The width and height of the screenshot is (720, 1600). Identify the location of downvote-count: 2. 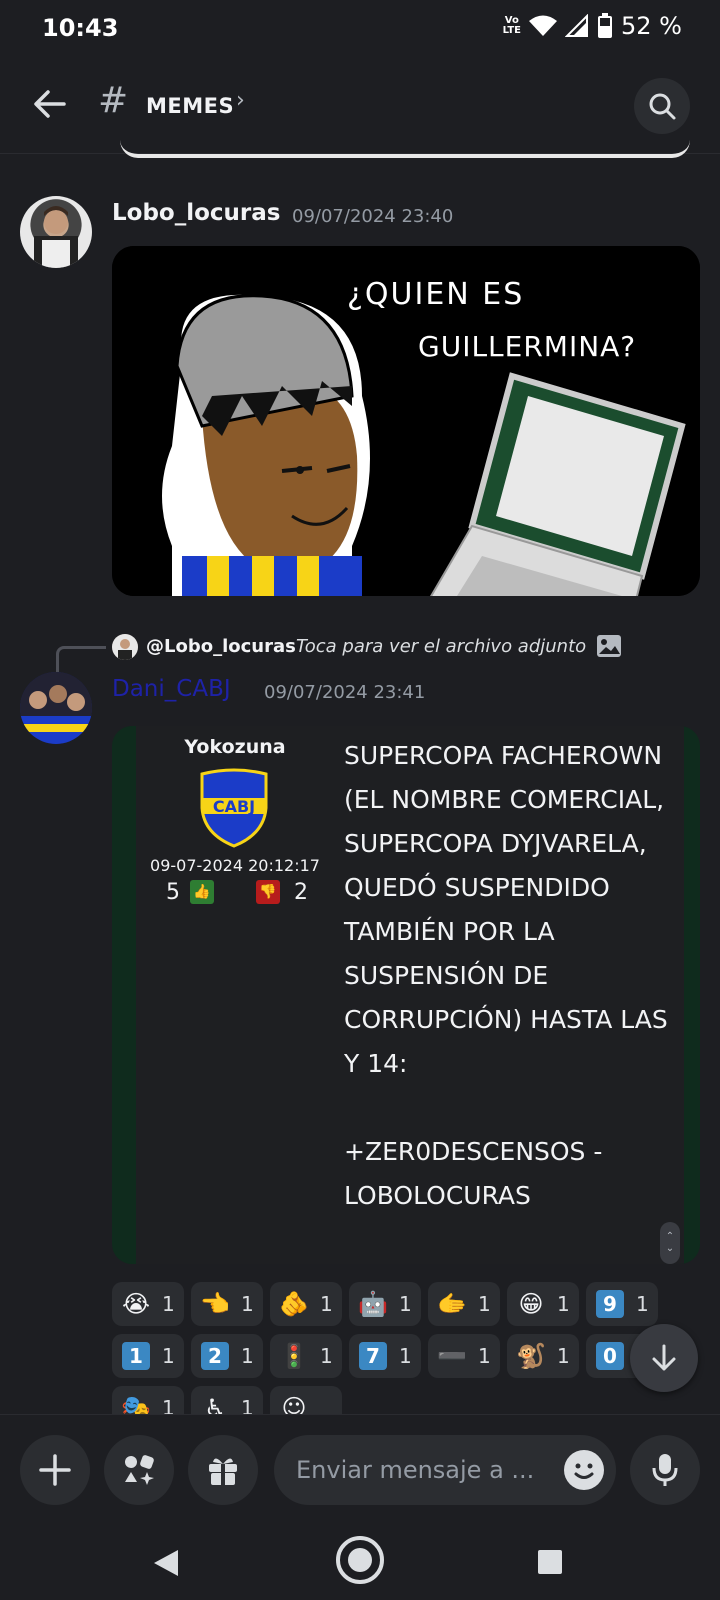
(301, 892).